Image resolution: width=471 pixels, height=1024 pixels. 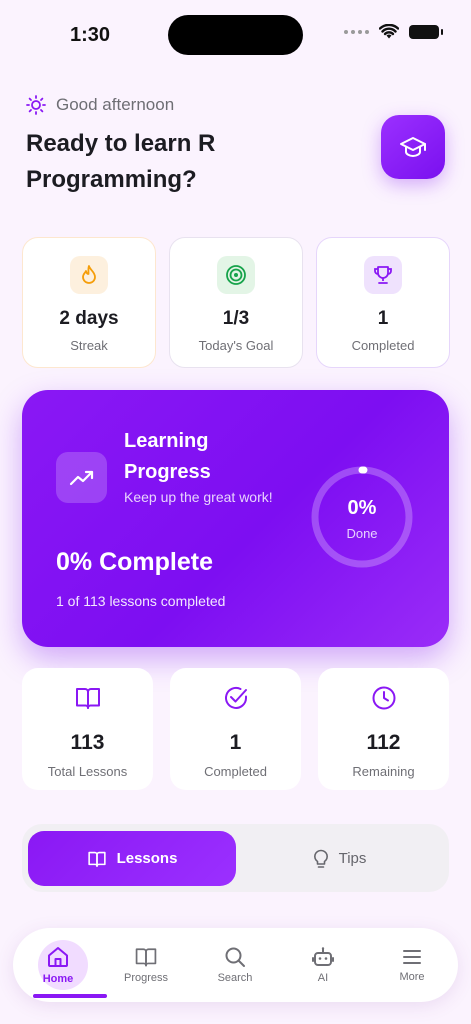 I want to click on nav-home-label: Home, so click(x=58, y=979).